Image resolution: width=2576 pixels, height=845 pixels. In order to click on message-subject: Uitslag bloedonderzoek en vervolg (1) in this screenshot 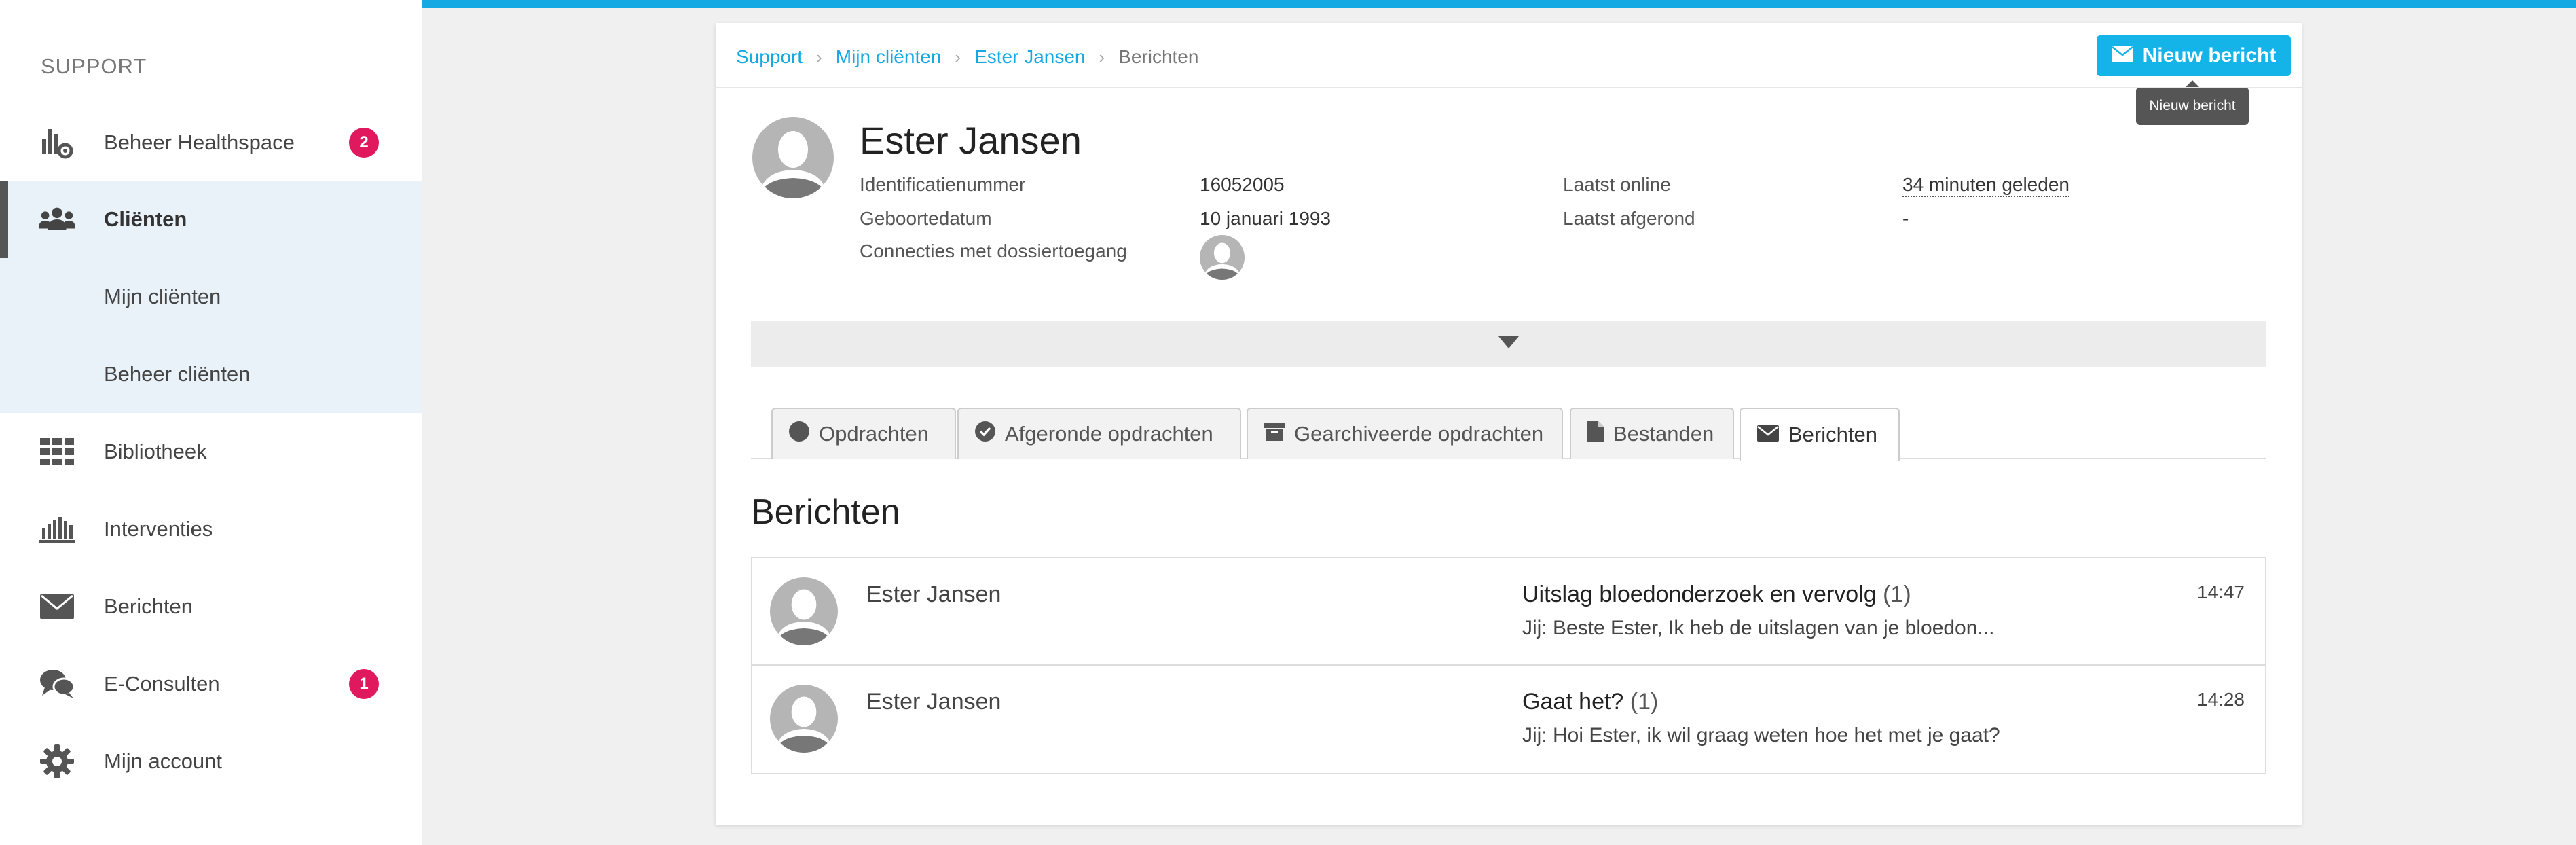, I will do `click(1716, 595)`.